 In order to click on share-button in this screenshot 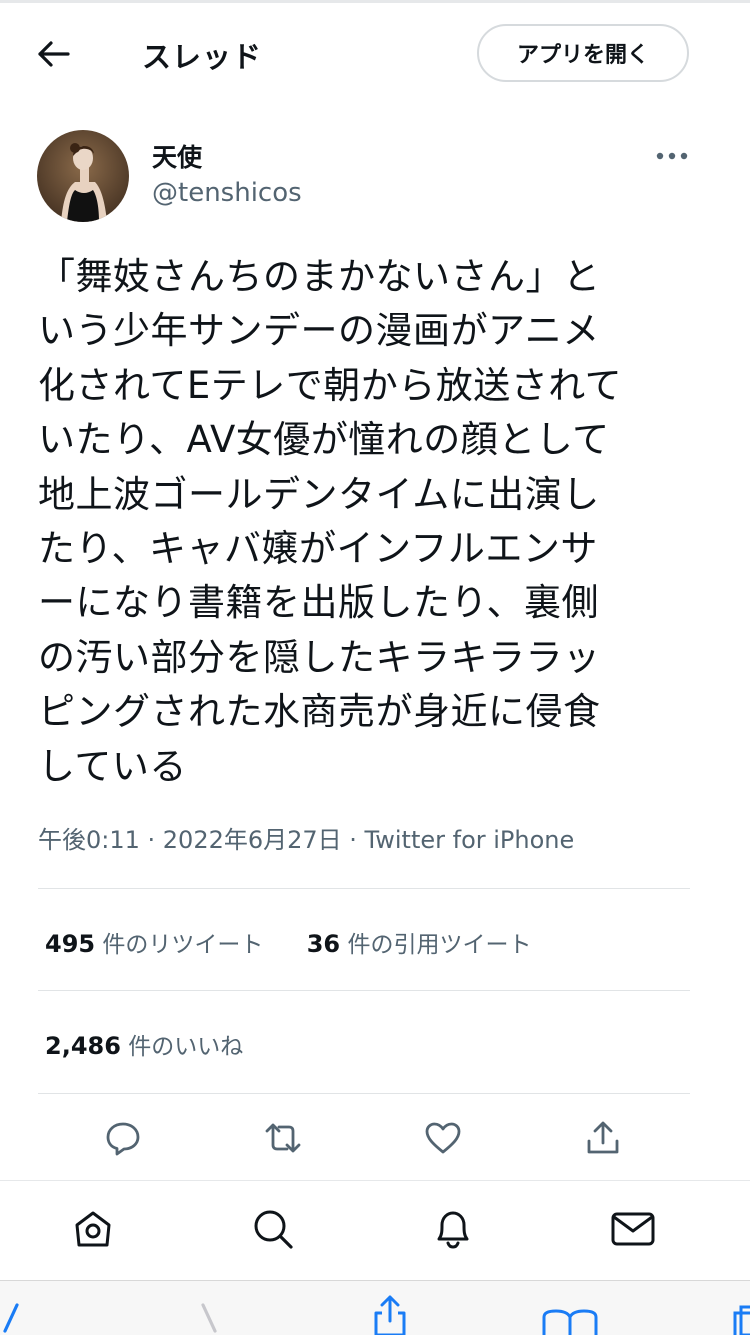, I will do `click(603, 1140)`.